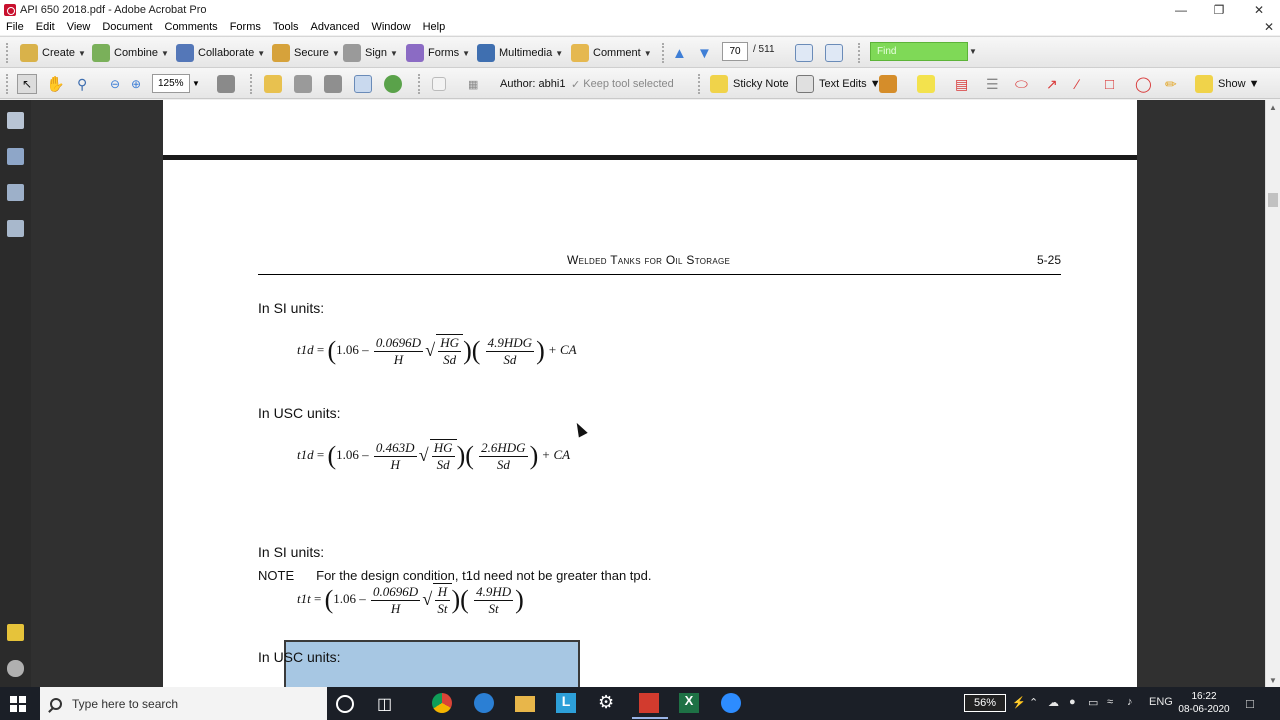 This screenshot has height=720, width=1280. Describe the element at coordinates (1077, 84) in the screenshot. I see `line-tool-icon: ∕` at that location.